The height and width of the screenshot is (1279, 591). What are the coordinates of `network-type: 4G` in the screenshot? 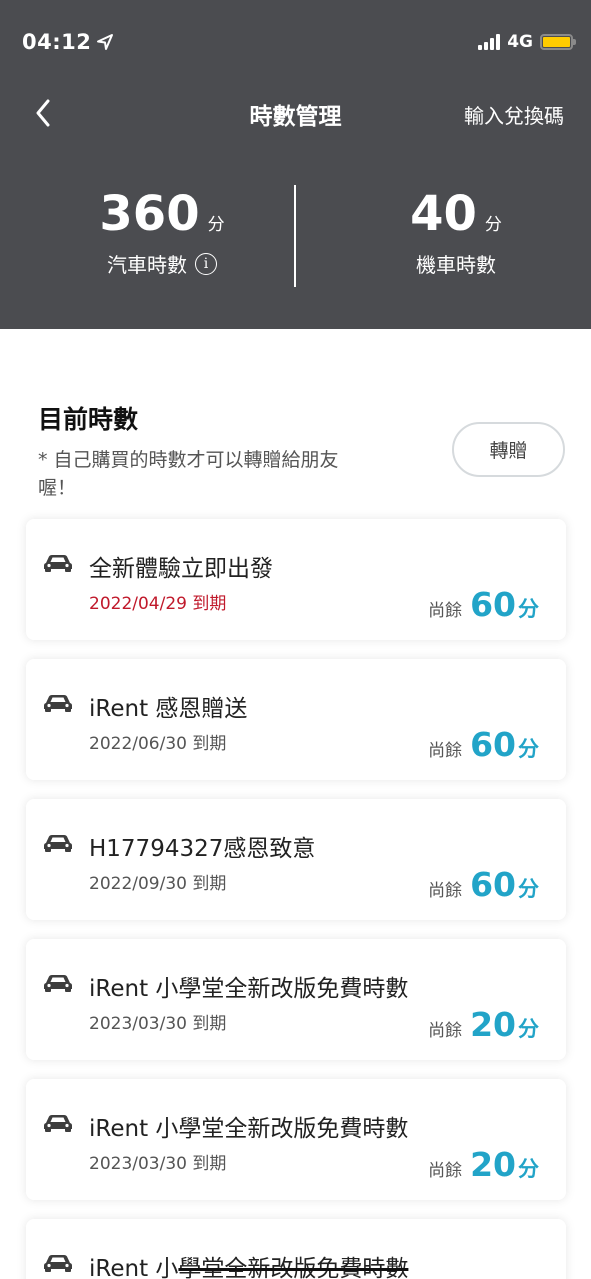 It's located at (520, 42).